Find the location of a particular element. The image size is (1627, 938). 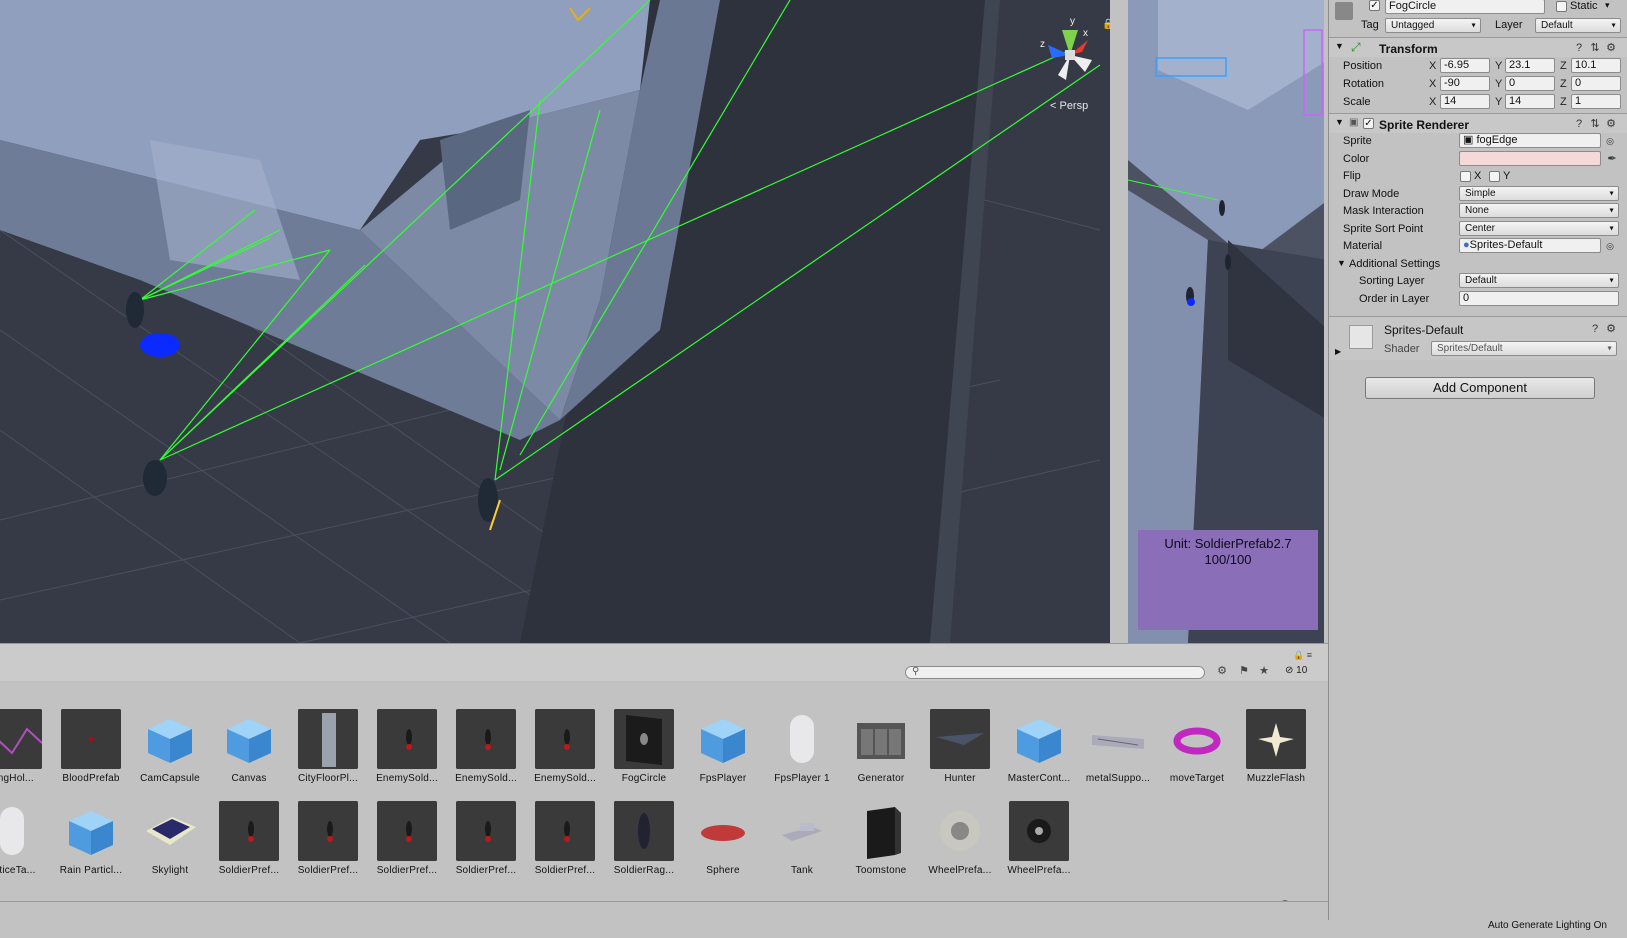

foldout-arrow-icon: ▼ is located at coordinates (1341, 263).